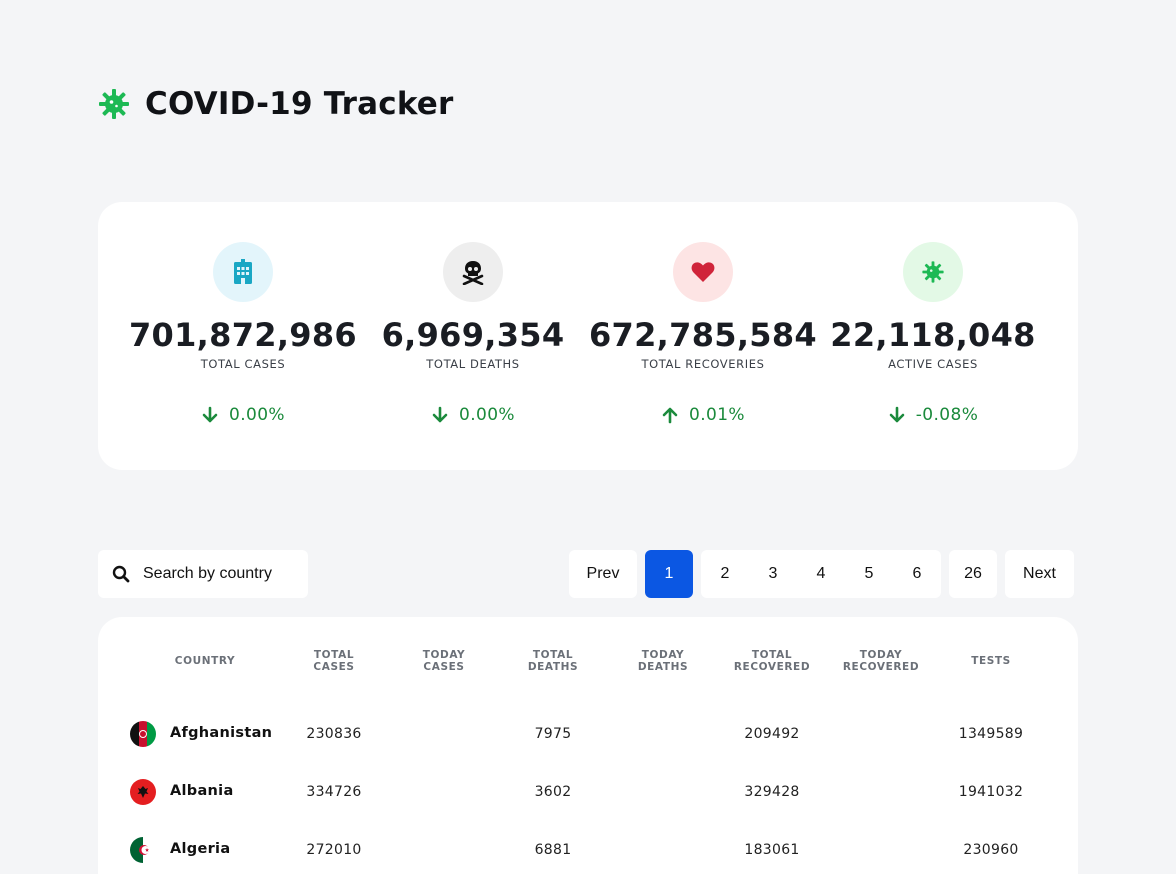 This screenshot has width=1176, height=874. Describe the element at coordinates (933, 364) in the screenshot. I see `stat-label: ACTIVE CASES` at that location.